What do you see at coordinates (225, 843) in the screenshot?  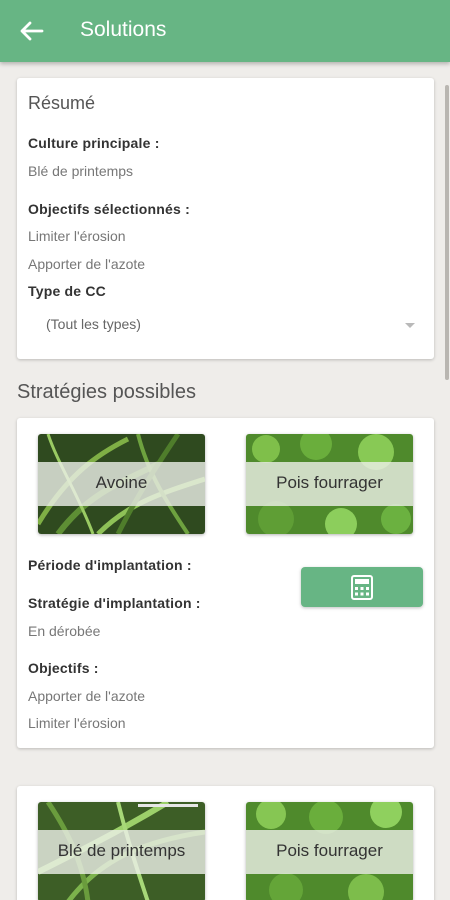 I see `strategy-card: Blé de printemps Pois fourrager` at bounding box center [225, 843].